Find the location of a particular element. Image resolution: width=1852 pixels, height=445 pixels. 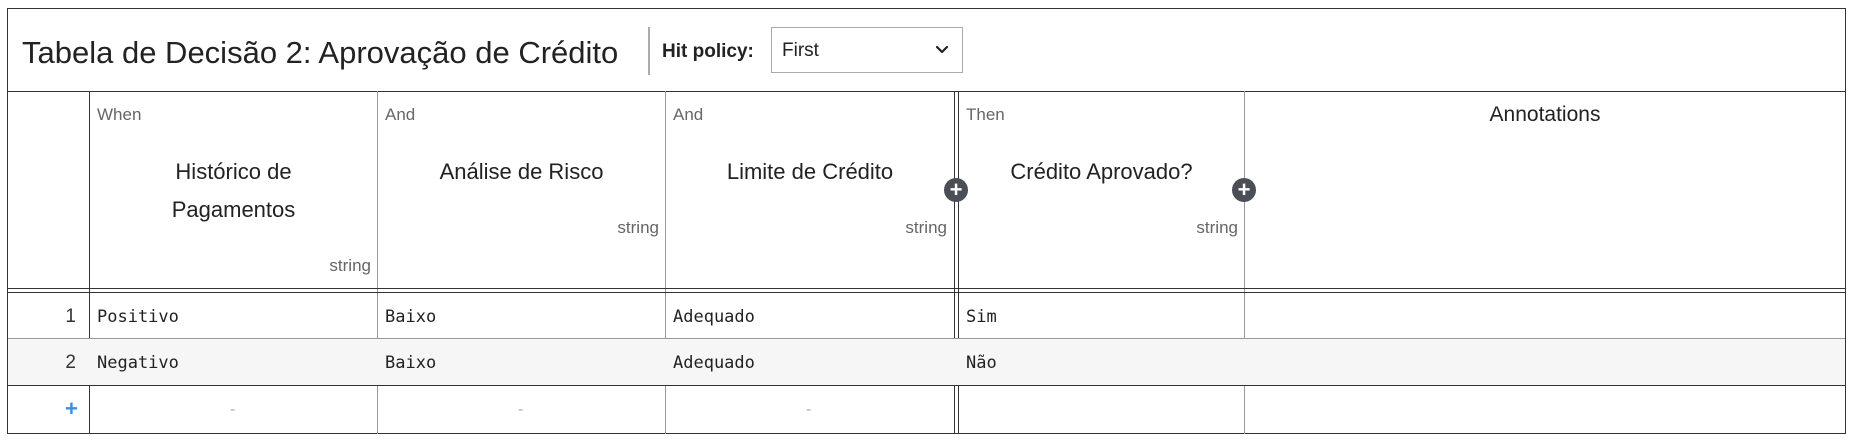

annotations-header: Annotations is located at coordinates (1545, 114).